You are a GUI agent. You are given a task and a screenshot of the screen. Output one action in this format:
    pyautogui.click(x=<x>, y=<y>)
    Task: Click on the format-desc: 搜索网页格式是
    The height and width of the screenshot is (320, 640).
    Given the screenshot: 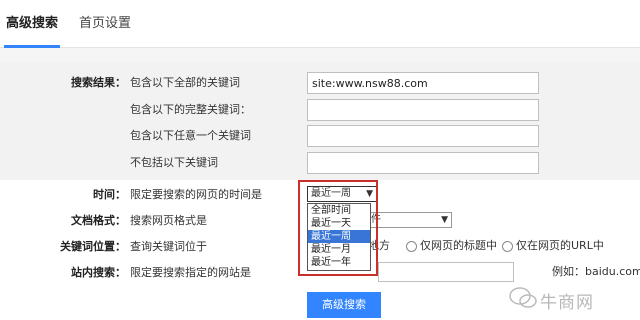 What is the action you would take?
    pyautogui.click(x=168, y=220)
    